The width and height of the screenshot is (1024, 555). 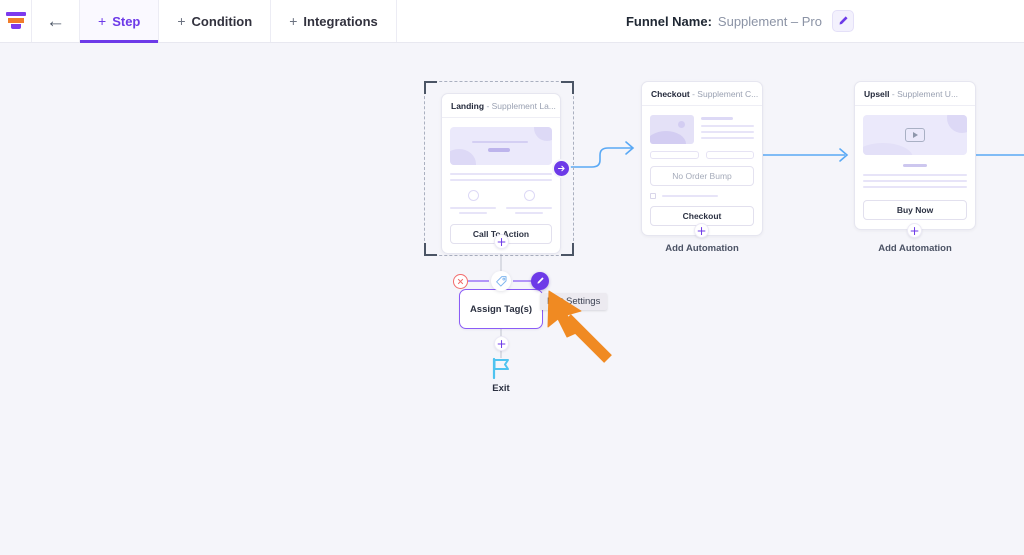 I want to click on checkout-input-fields, so click(x=702, y=155).